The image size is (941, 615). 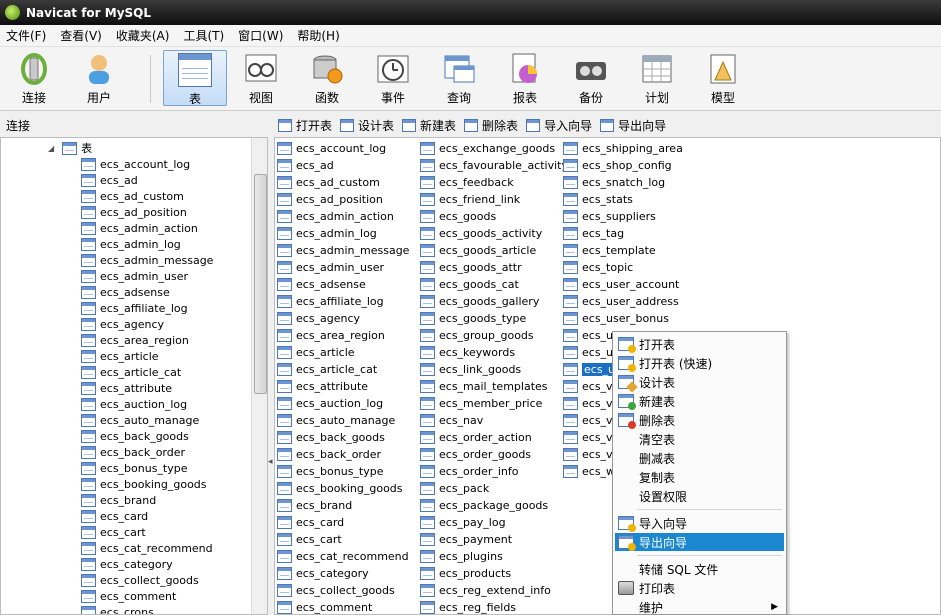 What do you see at coordinates (494, 606) in the screenshot?
I see `table-list-item: ecs_reg_fields` at bounding box center [494, 606].